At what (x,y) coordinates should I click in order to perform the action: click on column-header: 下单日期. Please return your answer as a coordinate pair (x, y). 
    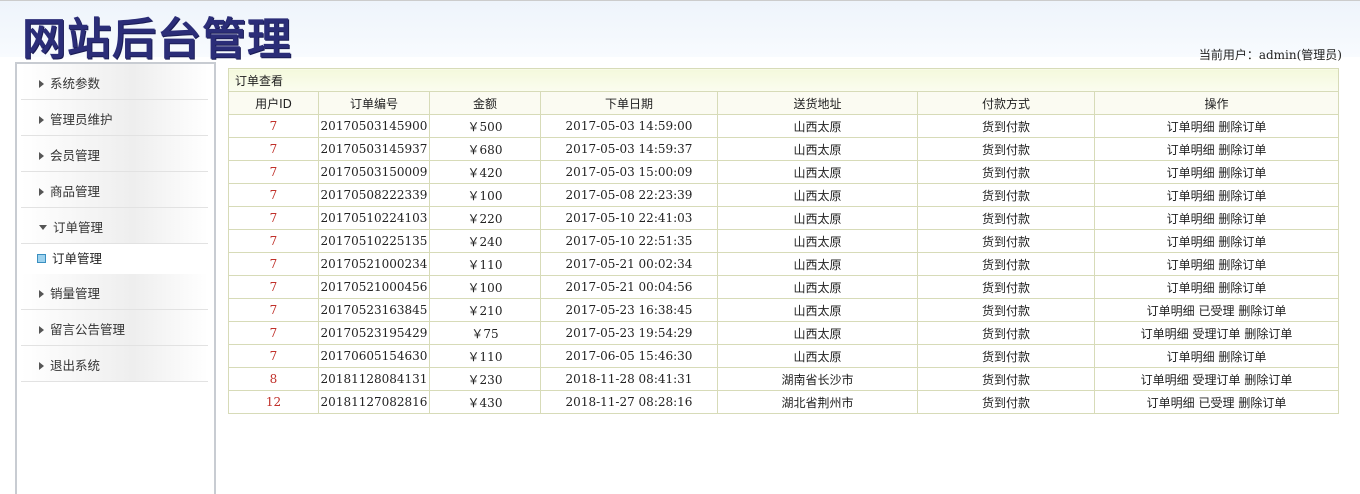
    Looking at the image, I should click on (629, 103).